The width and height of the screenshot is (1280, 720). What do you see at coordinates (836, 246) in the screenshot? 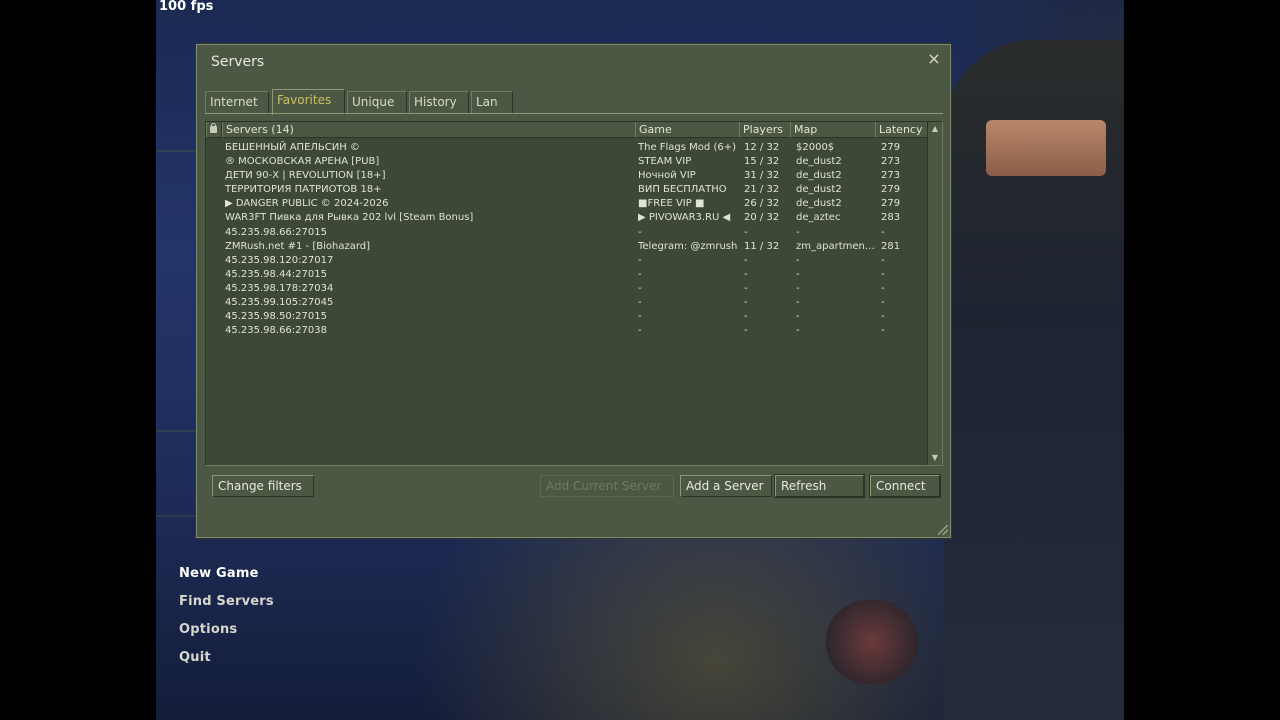
I see `map-cell: zm_apartment_v1` at bounding box center [836, 246].